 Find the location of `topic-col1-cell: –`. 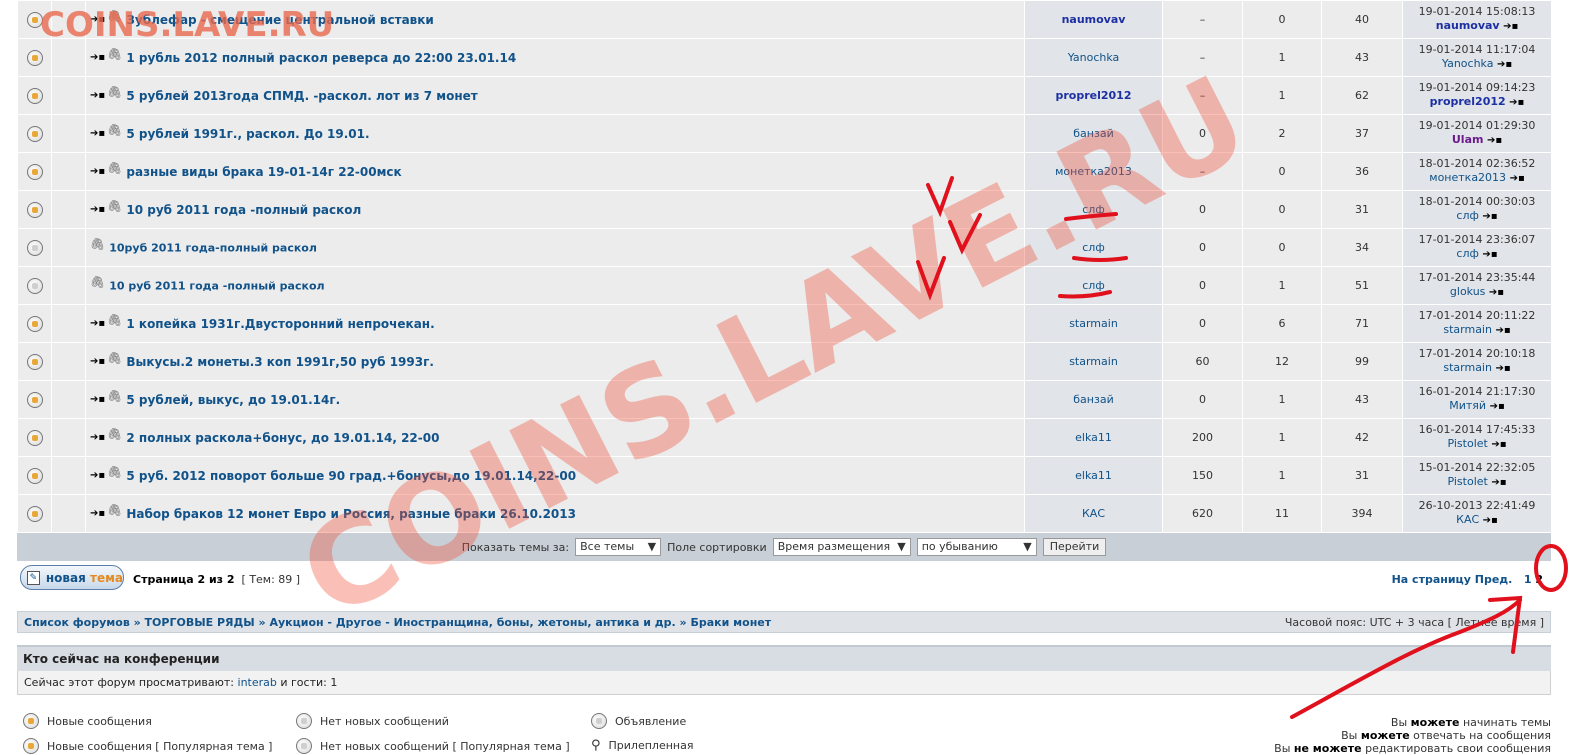

topic-col1-cell: – is located at coordinates (1202, 19).